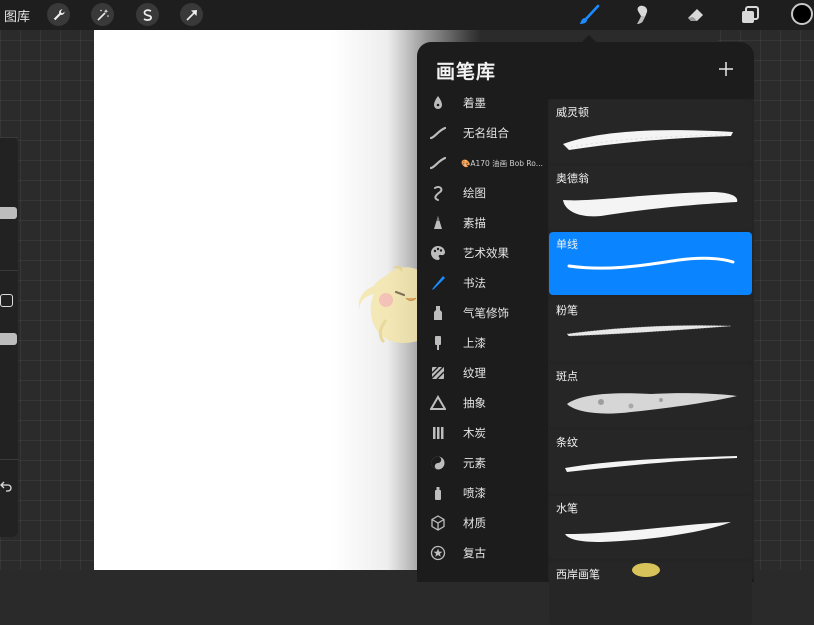 Image resolution: width=814 pixels, height=625 pixels. What do you see at coordinates (438, 553) in the screenshot?
I see `star-badge-icon` at bounding box center [438, 553].